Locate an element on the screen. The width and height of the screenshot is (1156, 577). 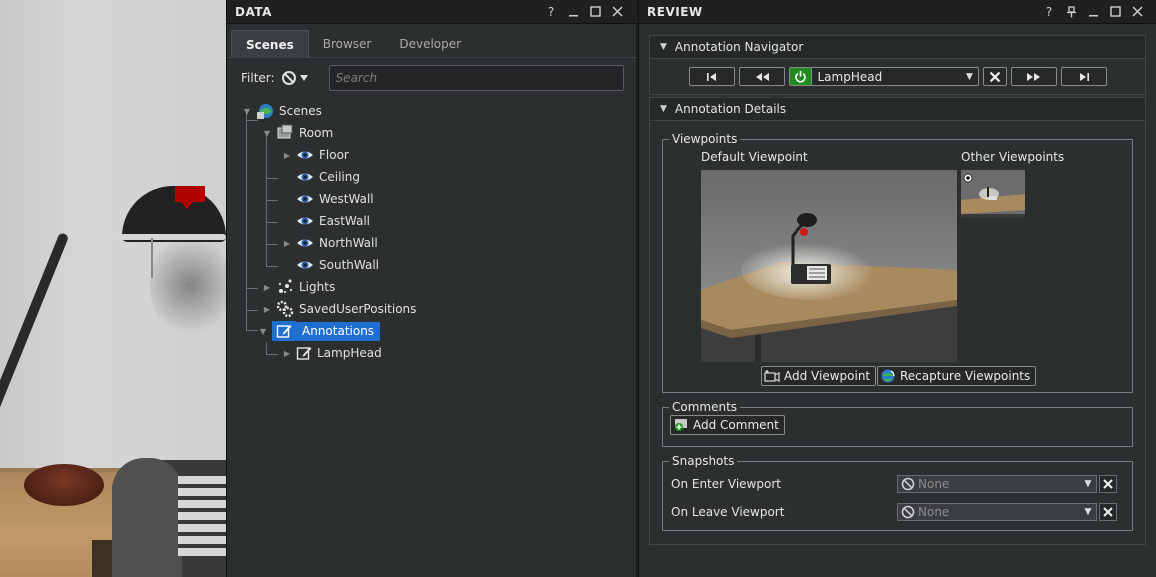
filter-type-dropdown is located at coordinates (296, 78).